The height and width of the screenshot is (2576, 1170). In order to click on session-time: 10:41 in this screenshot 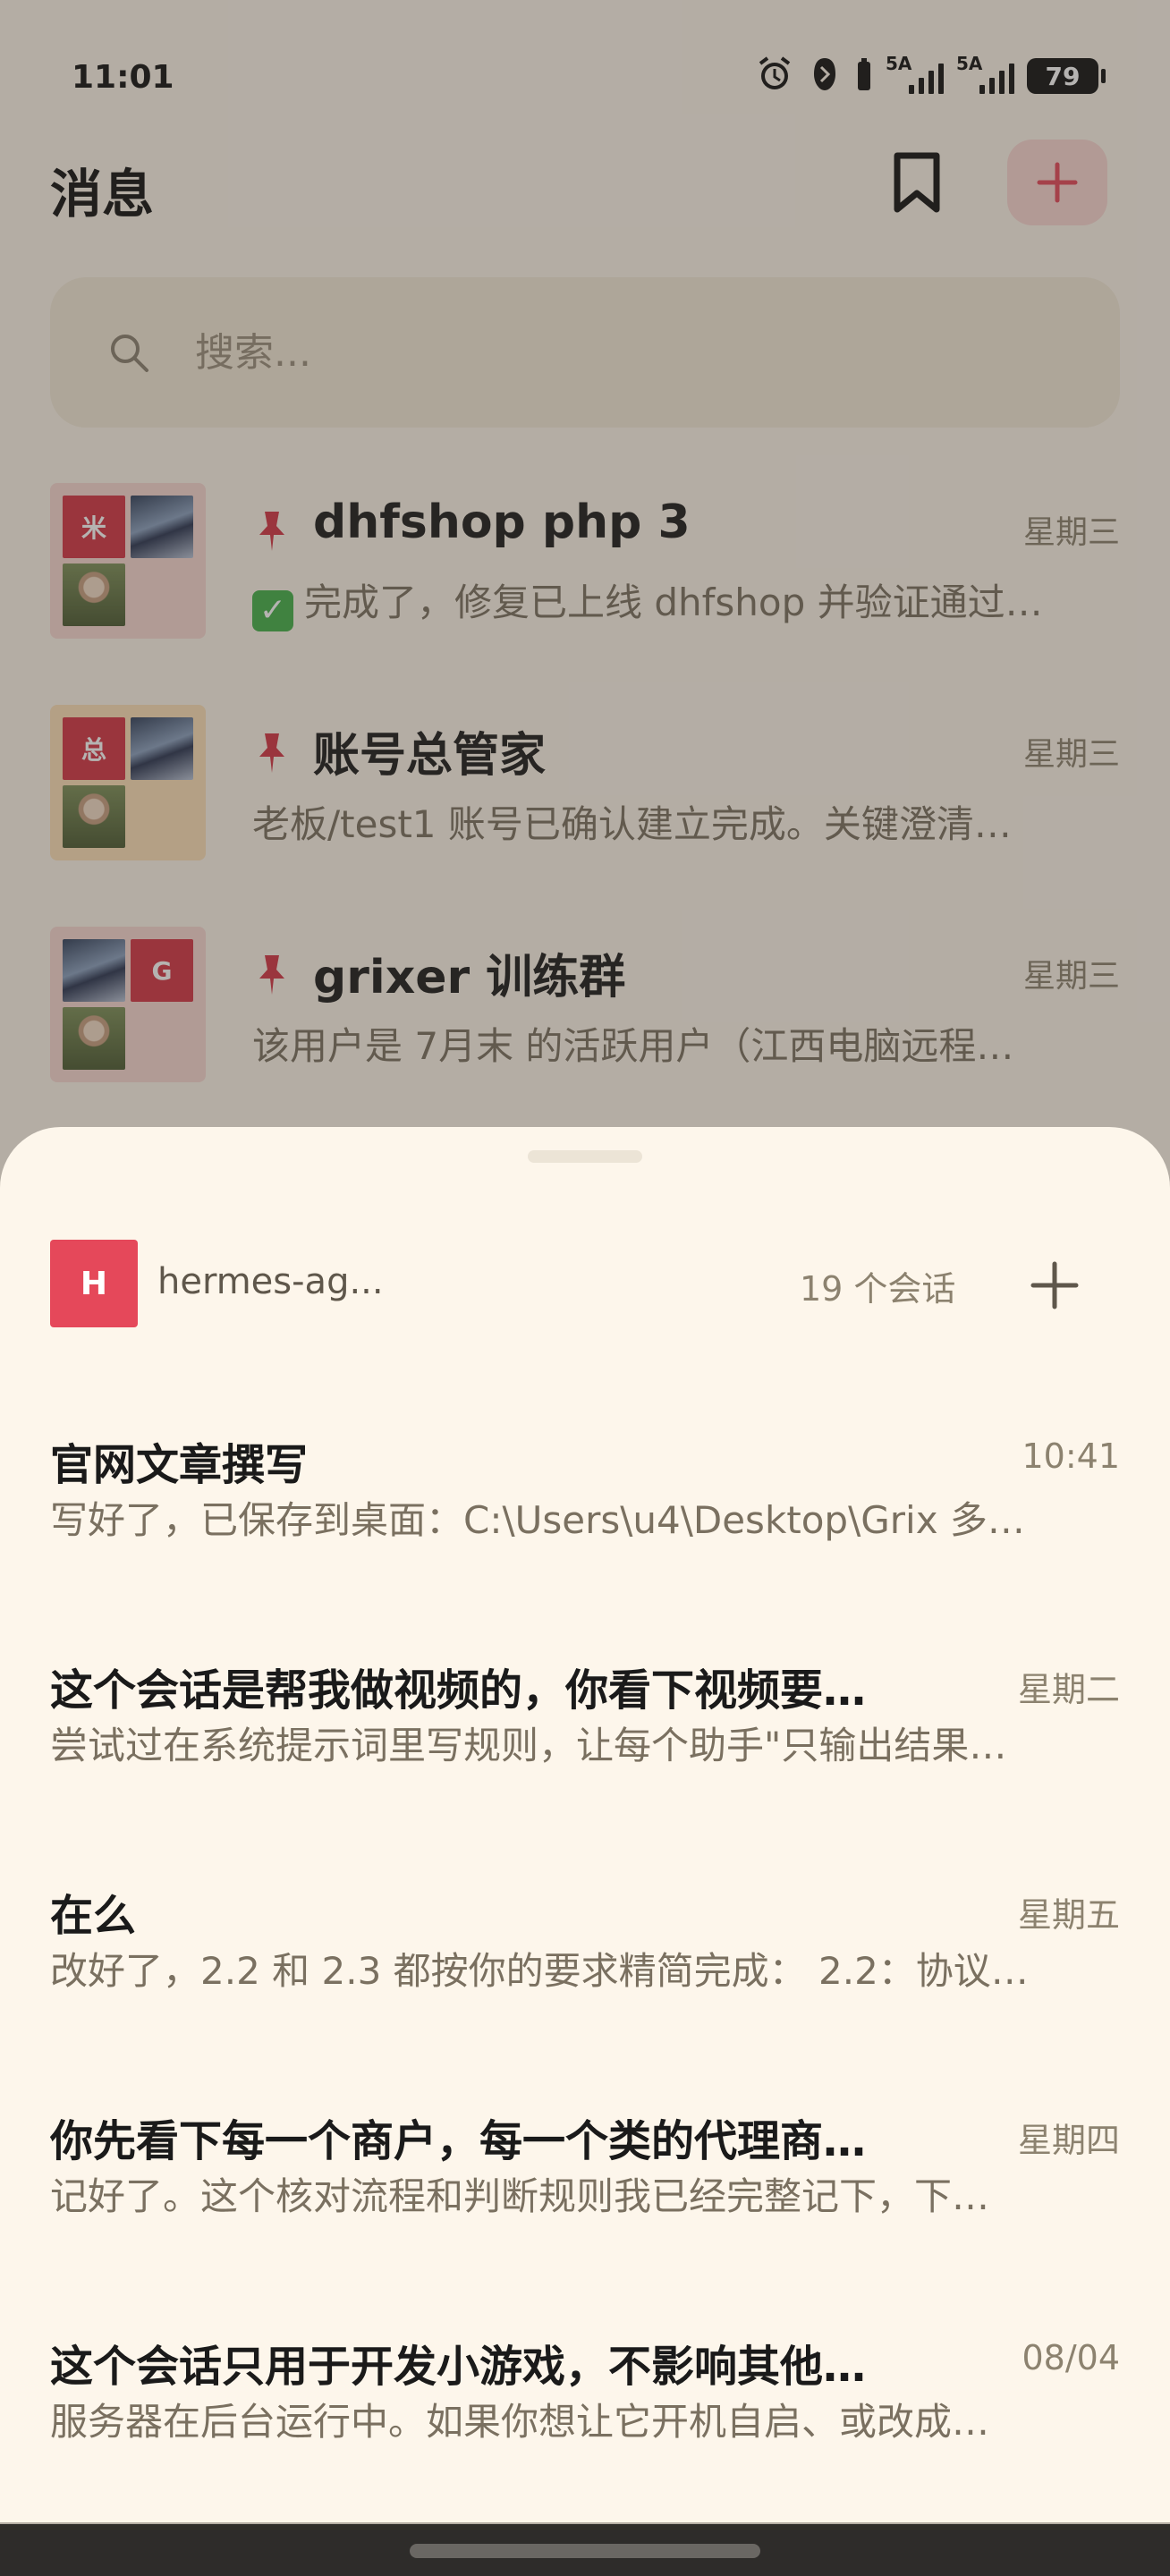, I will do `click(1071, 1456)`.